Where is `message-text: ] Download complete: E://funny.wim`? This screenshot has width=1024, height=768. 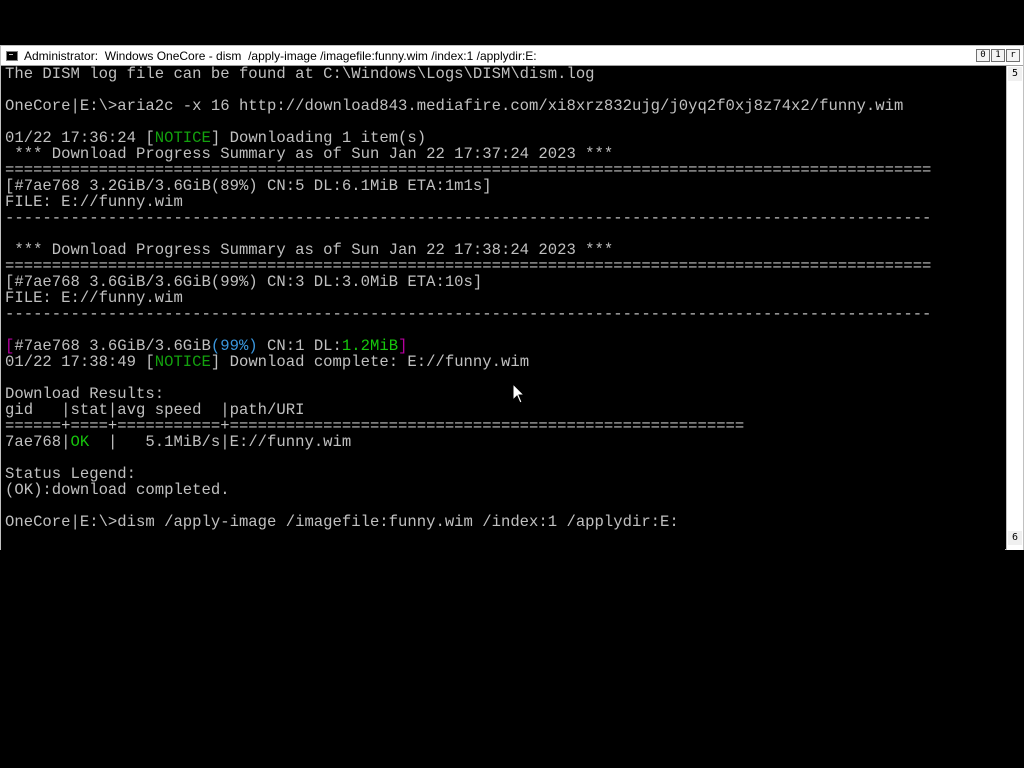 message-text: ] Download complete: E://funny.wim is located at coordinates (370, 362).